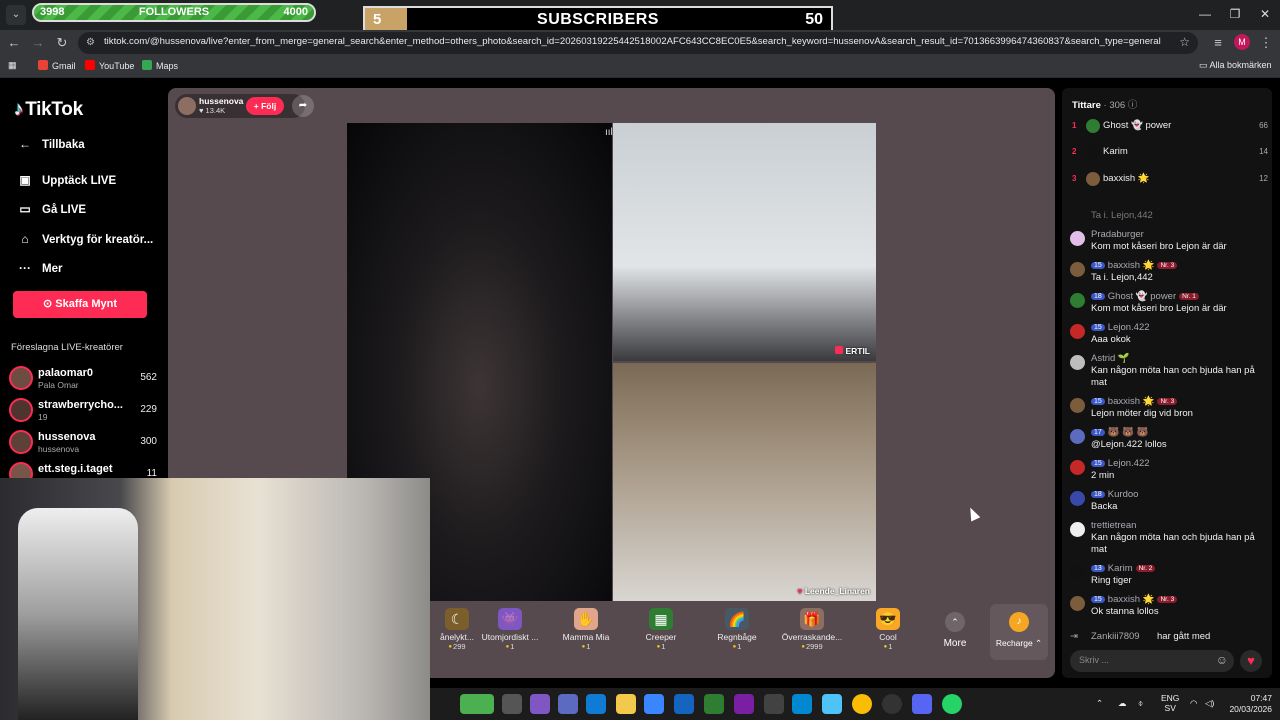 The image size is (1280, 720). I want to click on edge-icon, so click(596, 704).